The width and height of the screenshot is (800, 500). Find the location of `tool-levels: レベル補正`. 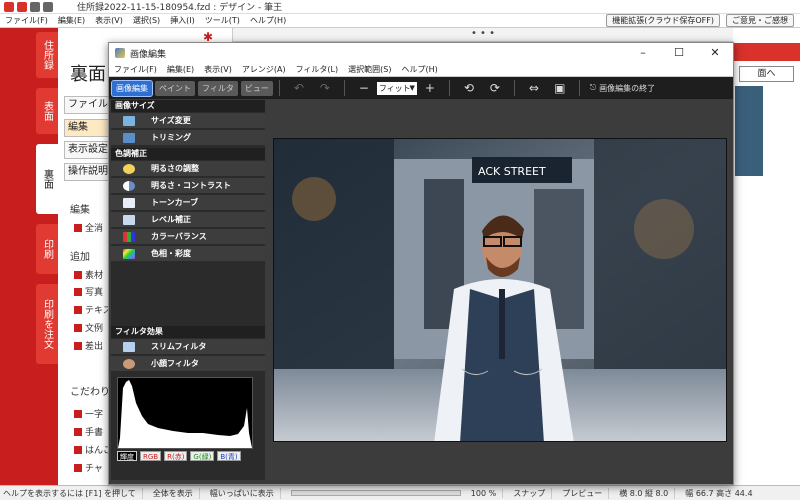

tool-levels: レベル補正 is located at coordinates (188, 220).